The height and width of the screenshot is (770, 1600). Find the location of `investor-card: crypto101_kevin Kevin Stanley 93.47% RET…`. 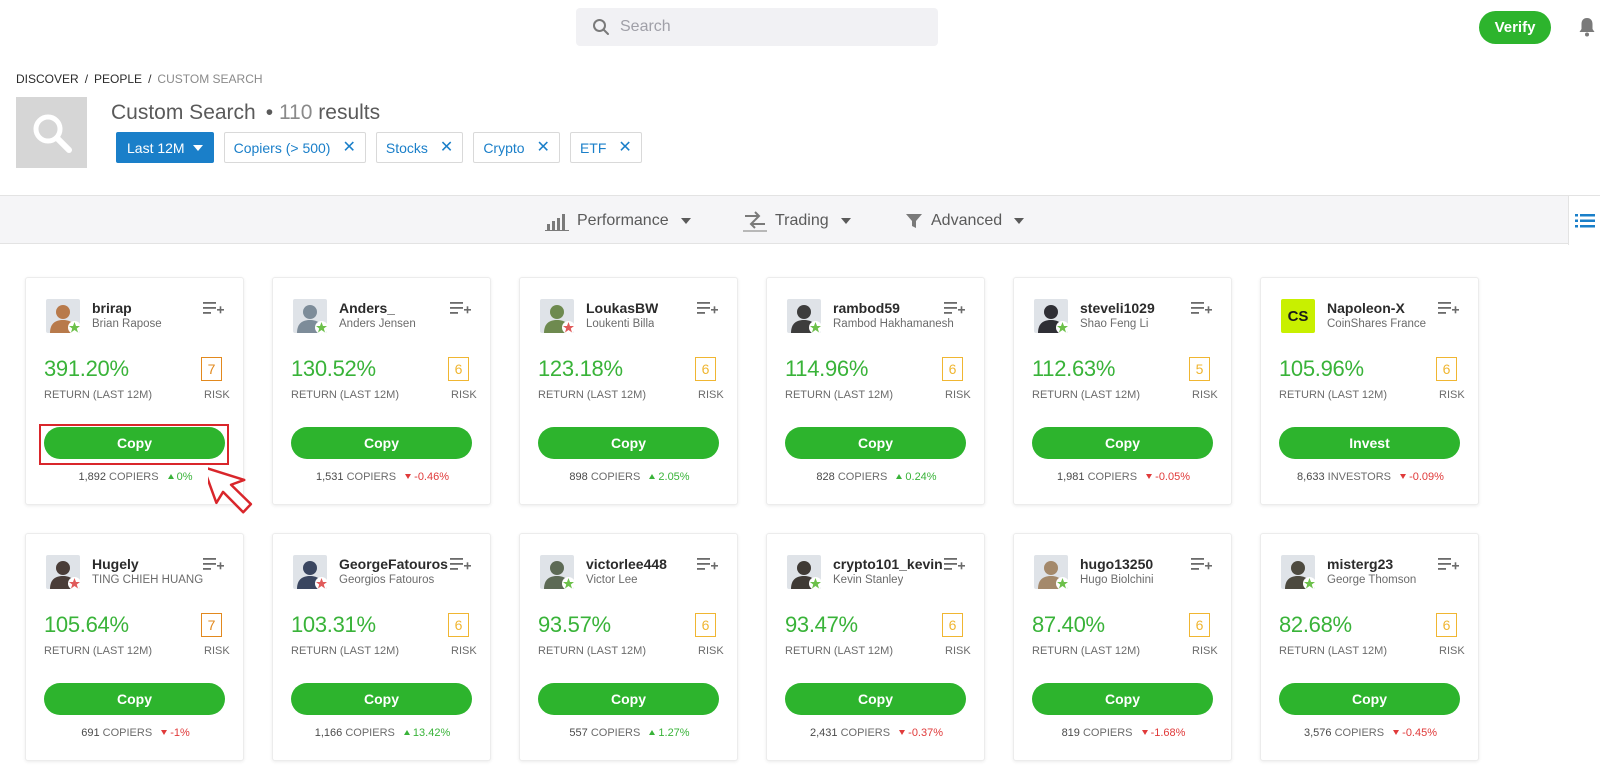

investor-card: crypto101_kevin Kevin Stanley 93.47% RET… is located at coordinates (875, 647).